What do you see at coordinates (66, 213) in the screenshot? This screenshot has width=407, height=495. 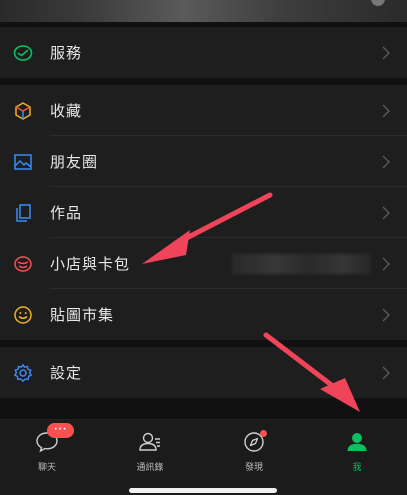 I see `menu-item-label: 作品` at bounding box center [66, 213].